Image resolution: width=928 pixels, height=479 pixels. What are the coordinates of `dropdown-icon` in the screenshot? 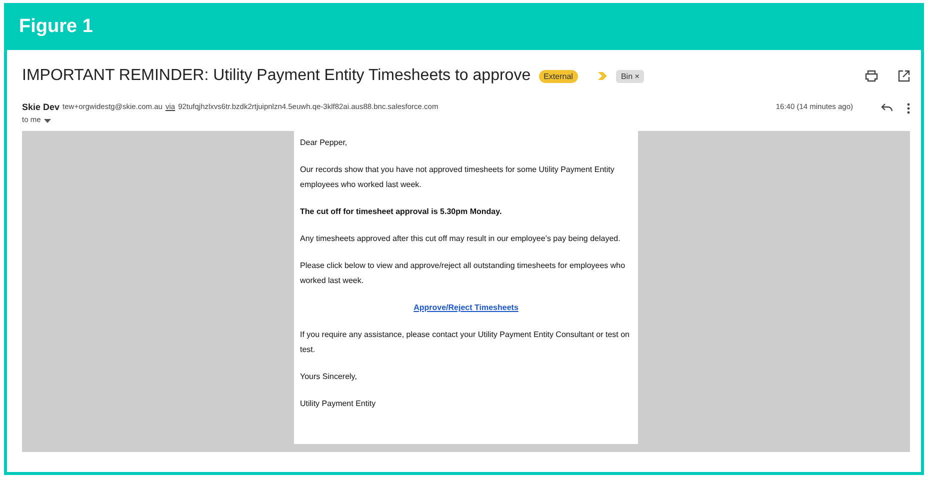 It's located at (47, 121).